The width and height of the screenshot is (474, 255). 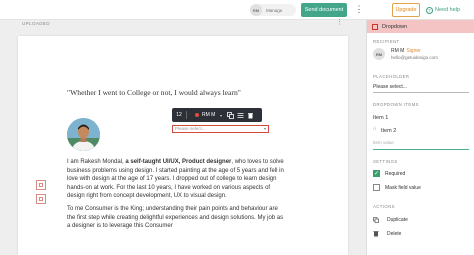 What do you see at coordinates (396, 104) in the screenshot?
I see `dropdown-items-title: DROPDOWN ITEMS` at bounding box center [396, 104].